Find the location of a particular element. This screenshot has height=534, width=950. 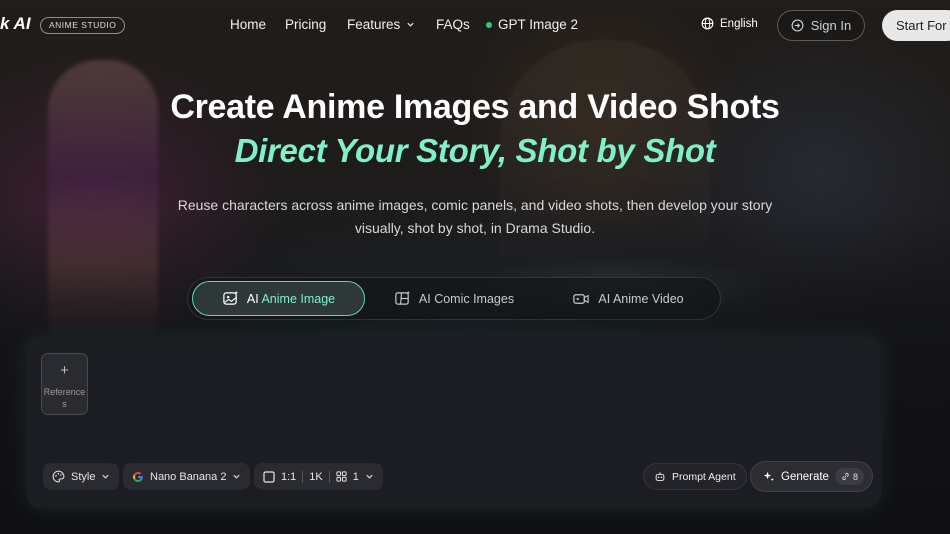

nav-home: Home is located at coordinates (248, 24).